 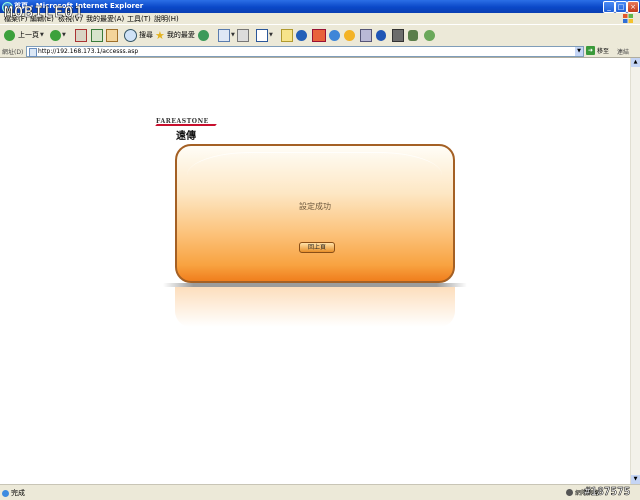 I want to click on menu-tools: 工具(T), so click(x=139, y=19).